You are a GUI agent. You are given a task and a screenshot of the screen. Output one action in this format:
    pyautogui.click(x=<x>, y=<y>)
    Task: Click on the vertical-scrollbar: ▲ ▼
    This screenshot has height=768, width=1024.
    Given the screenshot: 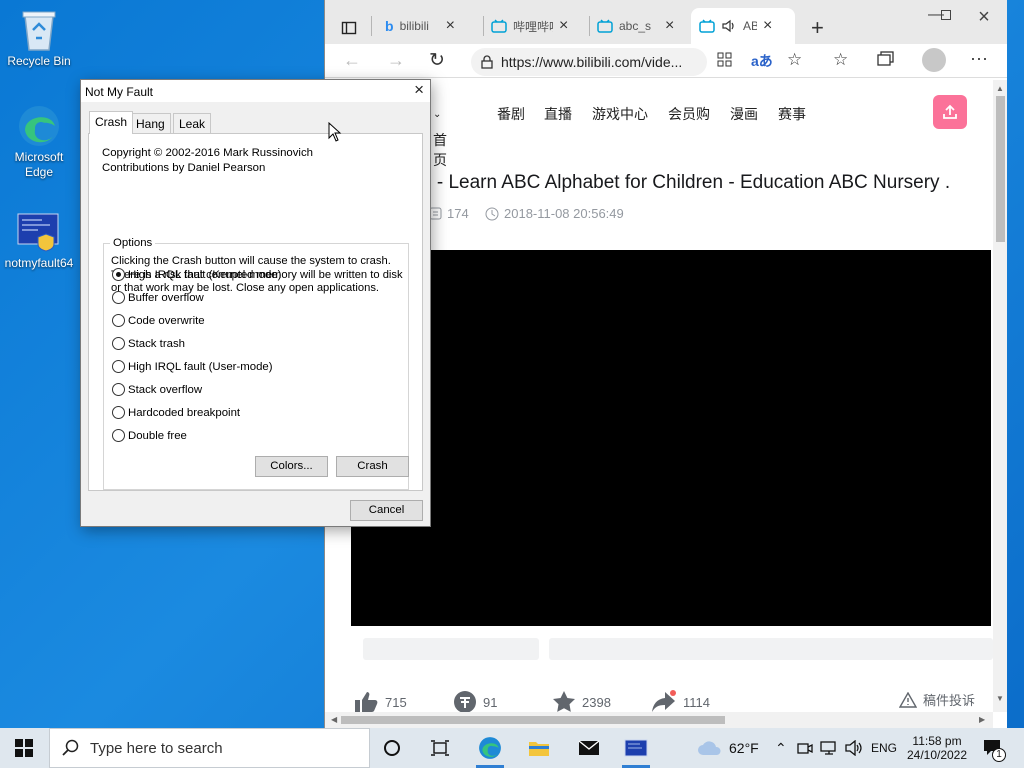 What is the action you would take?
    pyautogui.click(x=1000, y=396)
    